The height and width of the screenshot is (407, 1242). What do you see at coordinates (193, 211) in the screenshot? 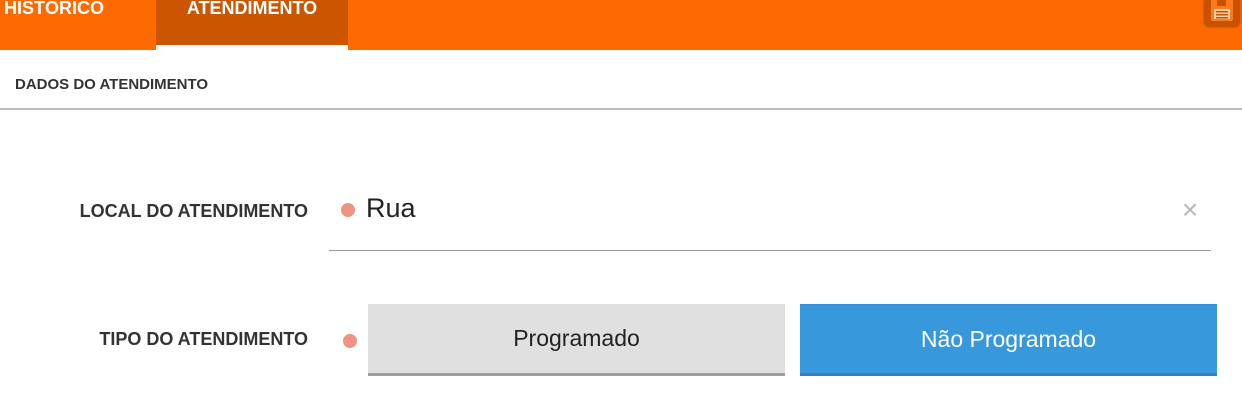
I see `local-label: LOCAL DO ATENDIMENTO` at bounding box center [193, 211].